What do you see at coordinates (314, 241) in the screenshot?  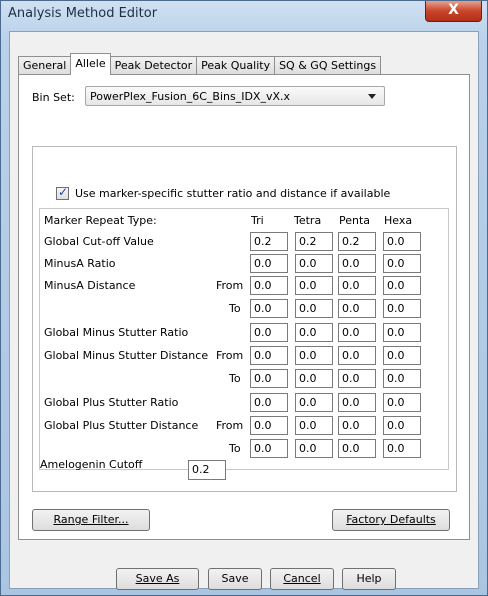 I see `global-cutoff-tetra-input: 0.2` at bounding box center [314, 241].